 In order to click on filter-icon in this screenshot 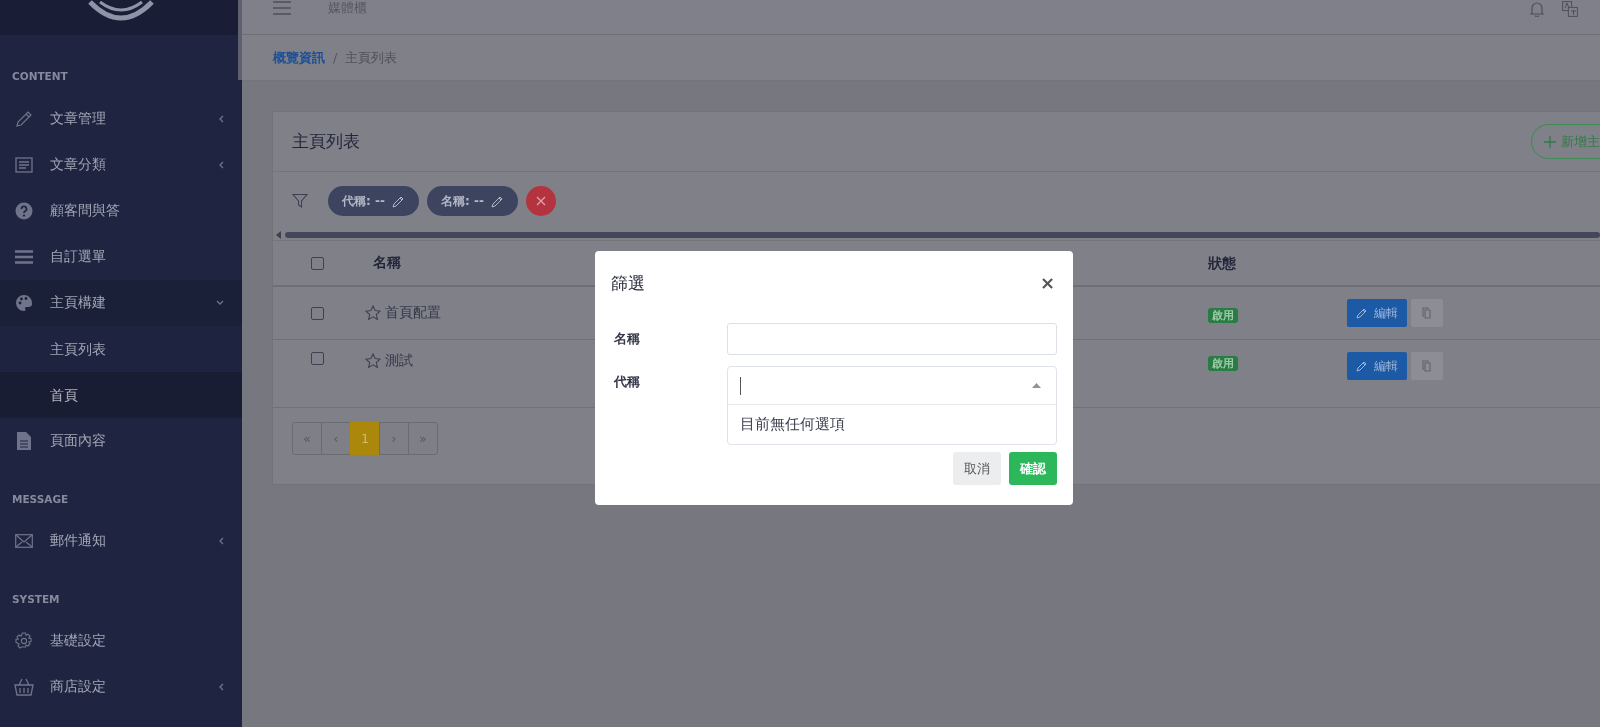, I will do `click(300, 201)`.